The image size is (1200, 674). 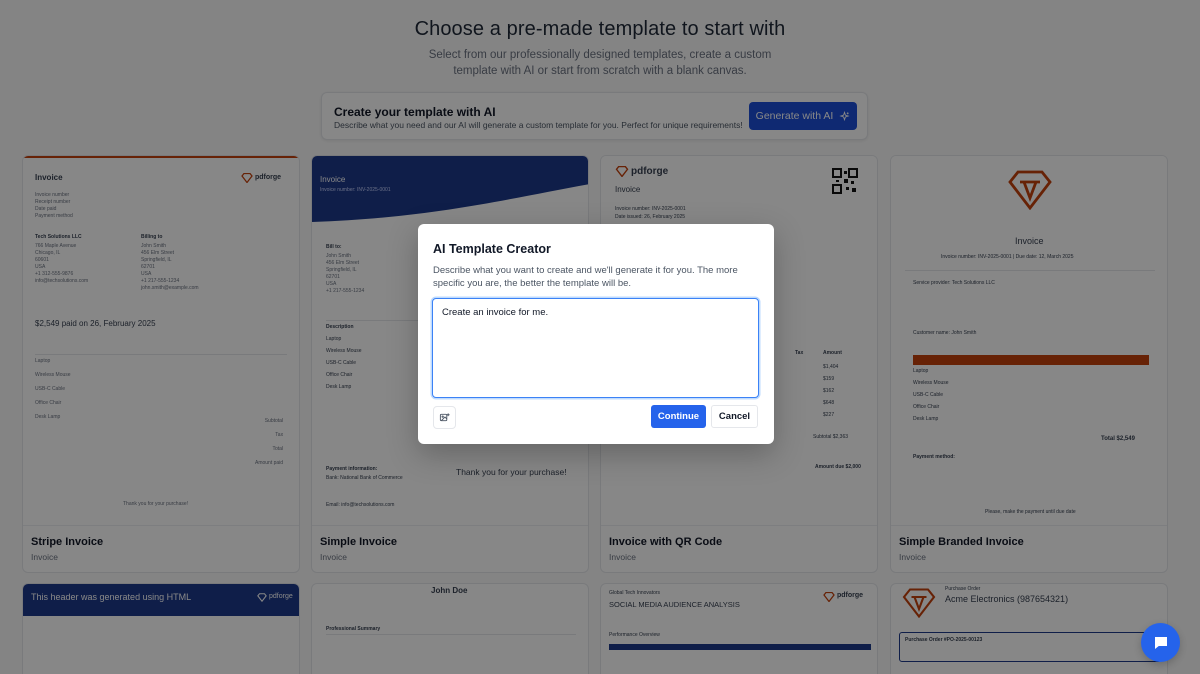 I want to click on continue-button: Continue, so click(x=678, y=416).